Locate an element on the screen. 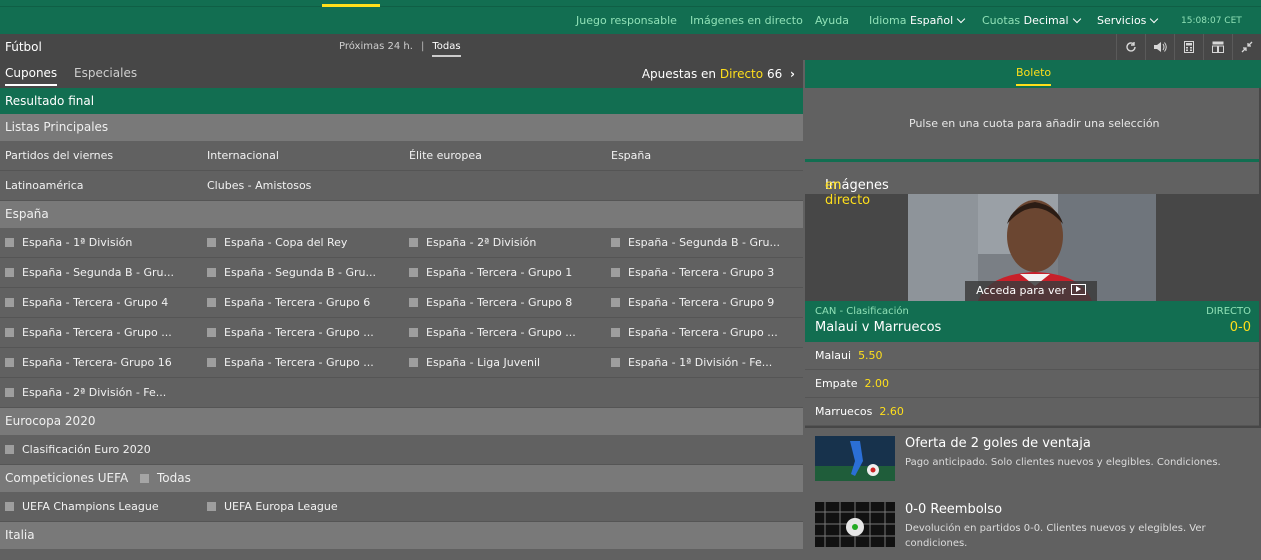 The width and height of the screenshot is (1261, 560). list-item: Latinoamérica is located at coordinates (44, 185).